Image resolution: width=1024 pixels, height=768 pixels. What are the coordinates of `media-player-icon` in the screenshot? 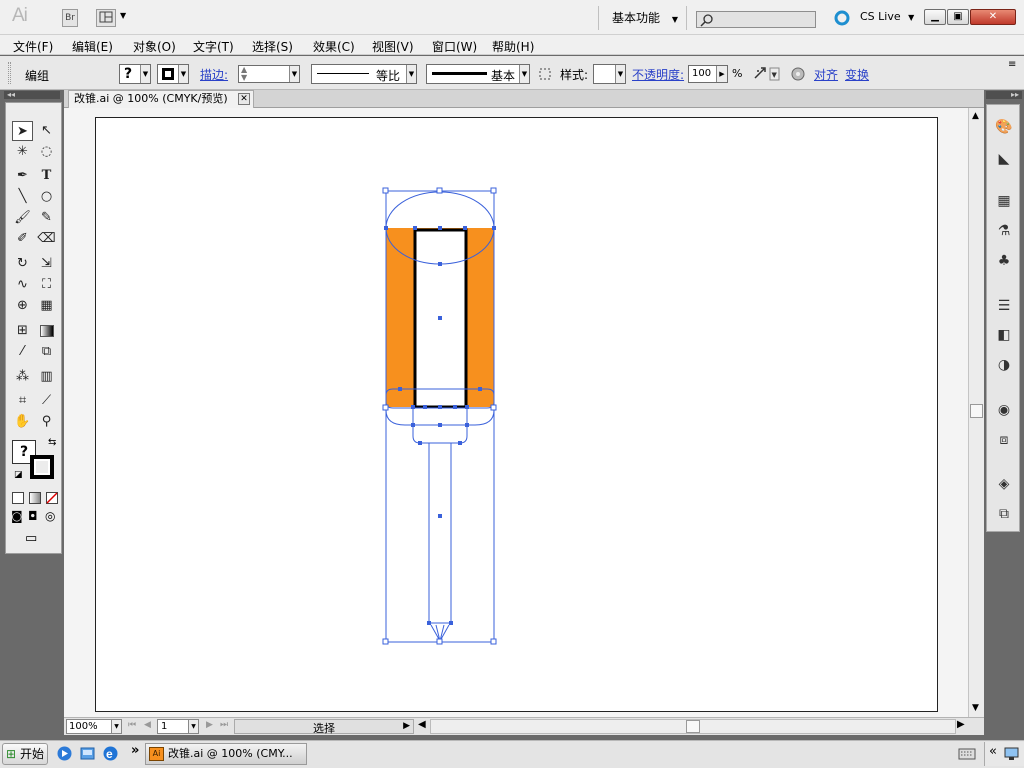 It's located at (64, 753).